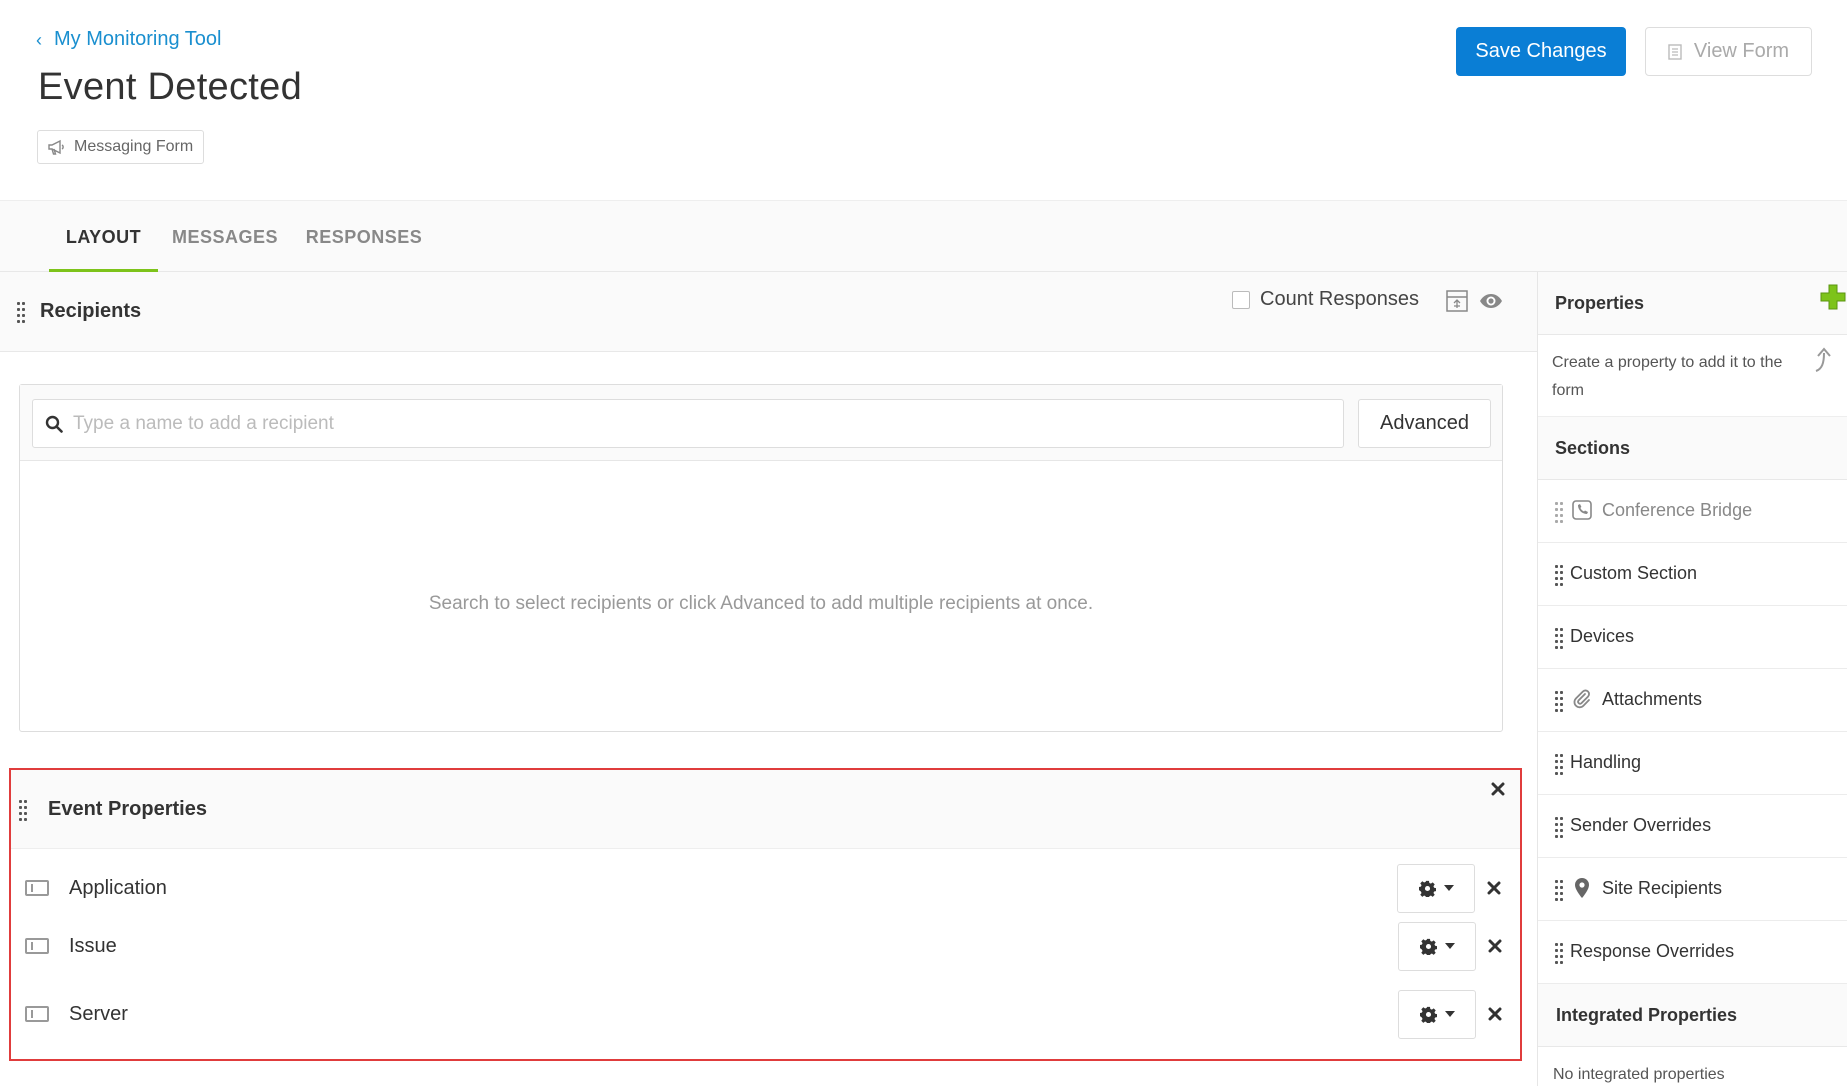 The height and width of the screenshot is (1086, 1847). I want to click on section-label: Response Overrides, so click(1652, 951).